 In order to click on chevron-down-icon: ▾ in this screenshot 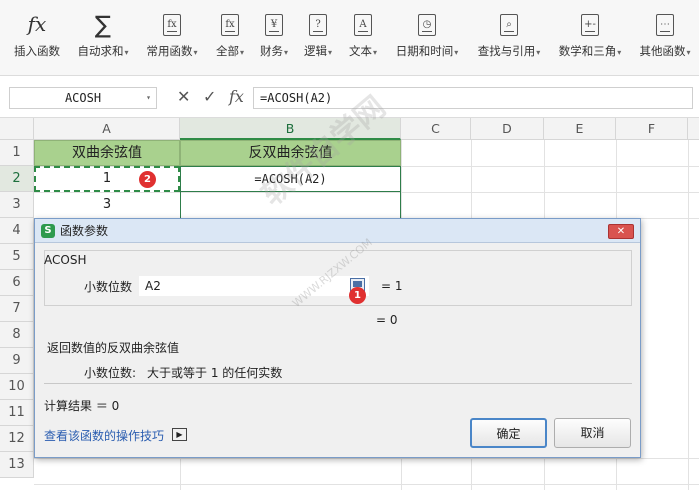, I will do `click(148, 98)`.